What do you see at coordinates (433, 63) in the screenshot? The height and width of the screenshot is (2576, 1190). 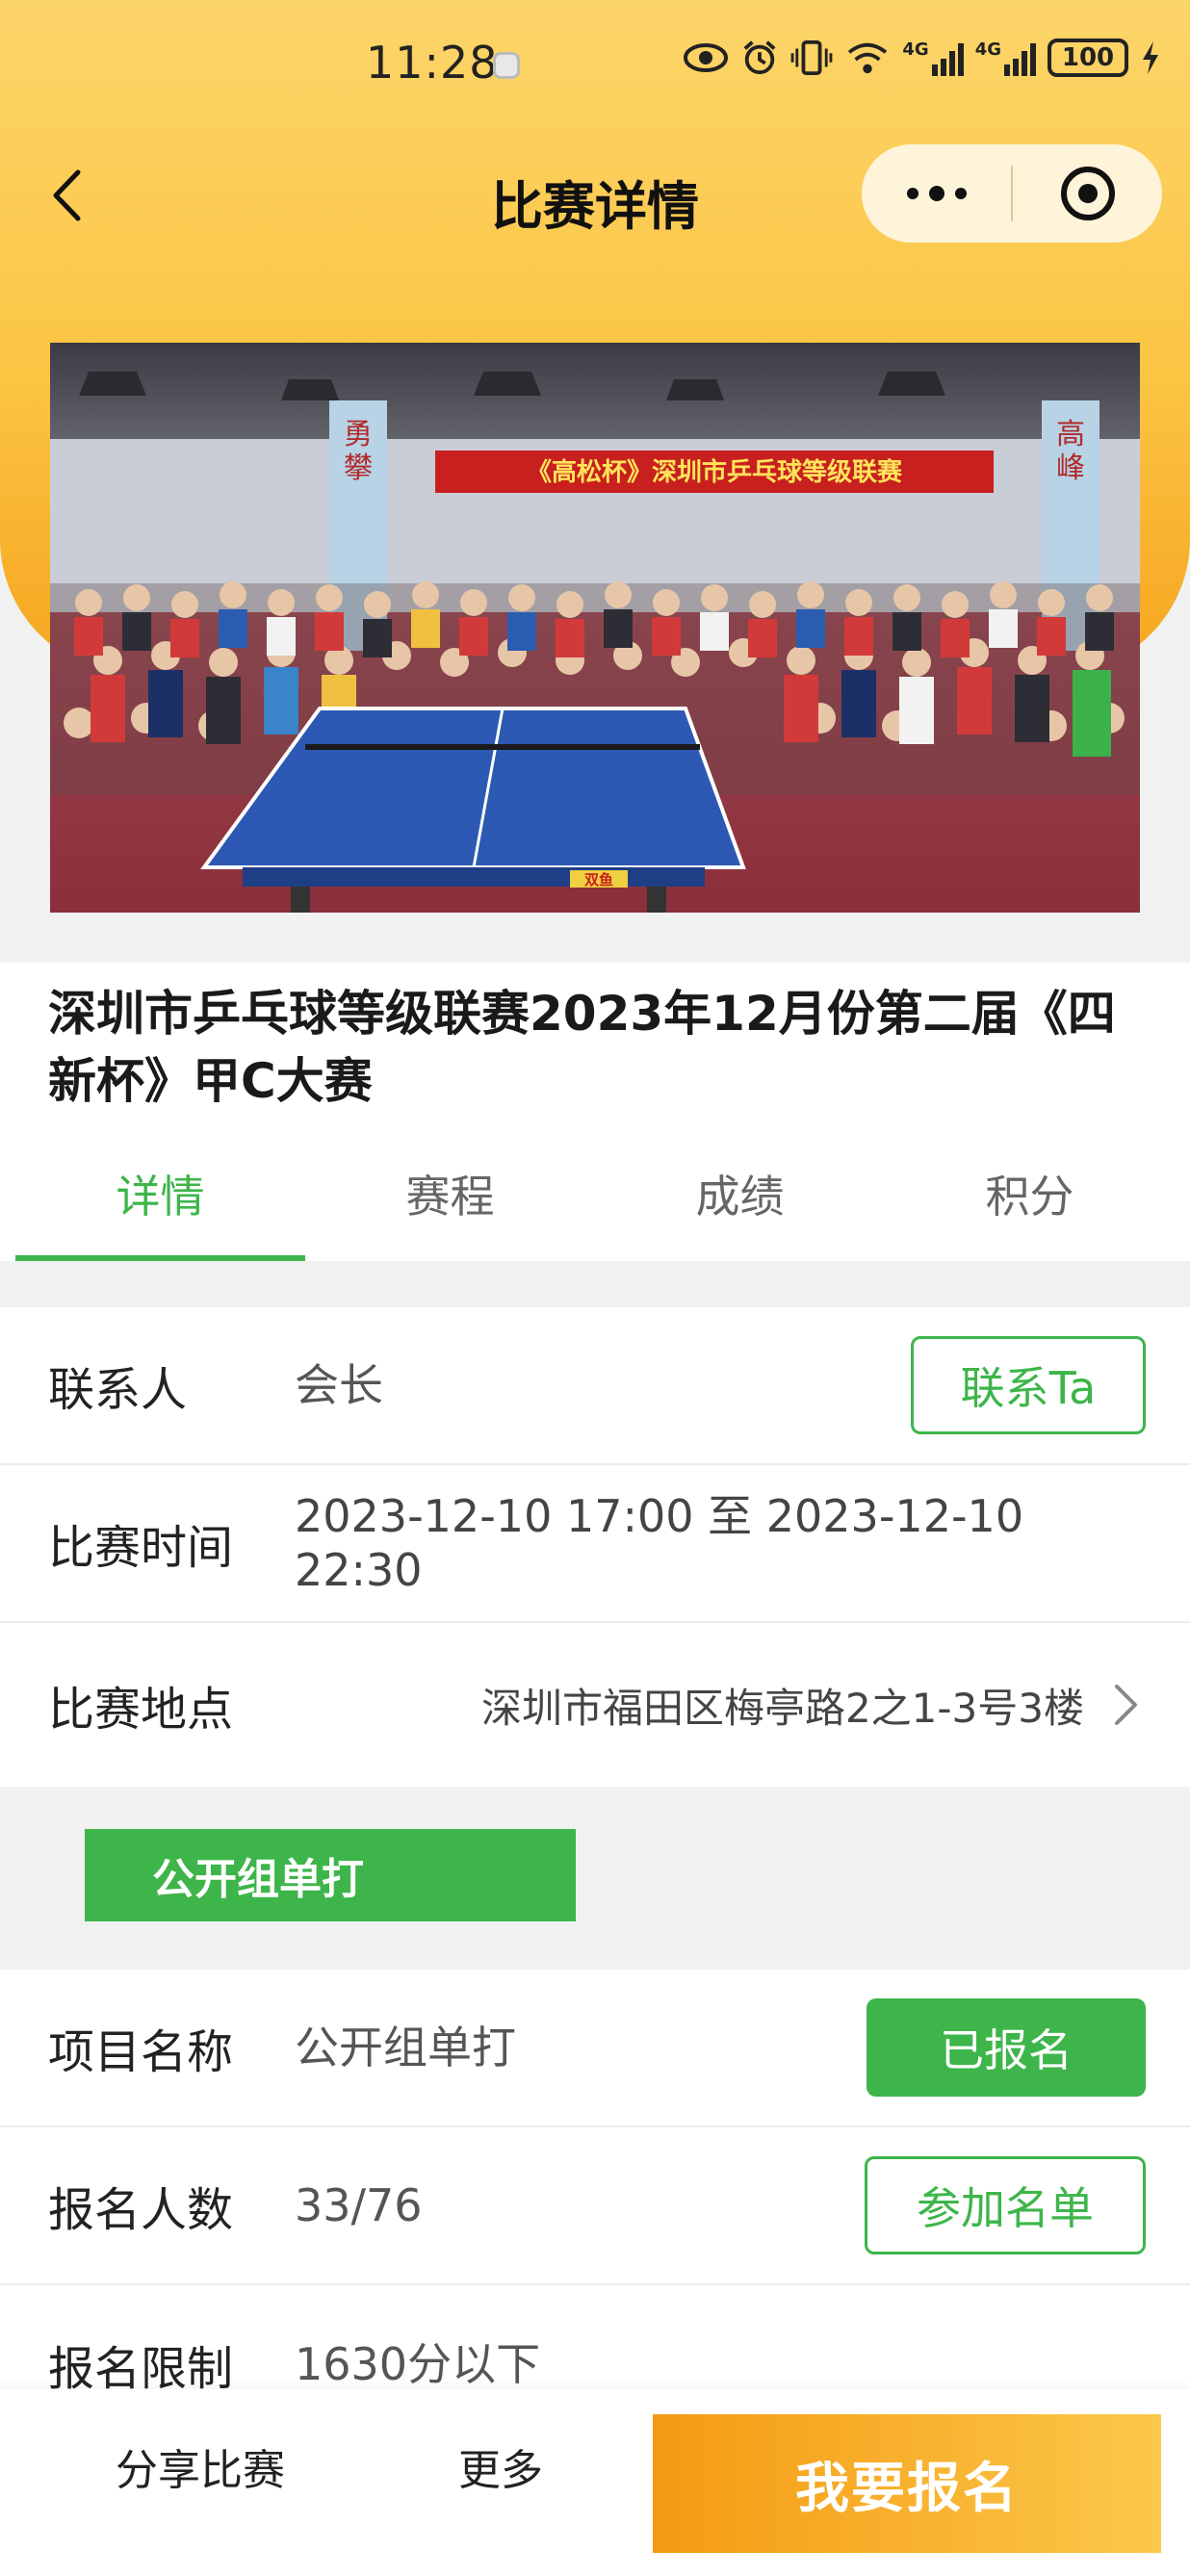 I see `status-time: 11:28` at bounding box center [433, 63].